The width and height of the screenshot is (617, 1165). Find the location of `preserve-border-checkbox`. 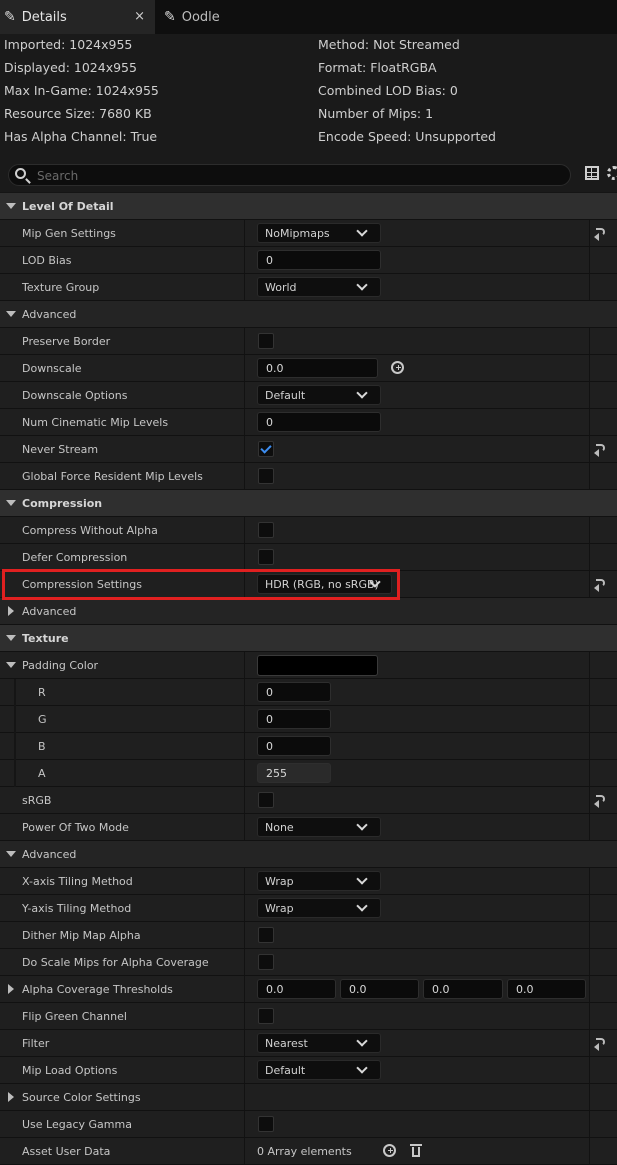

preserve-border-checkbox is located at coordinates (266, 341).